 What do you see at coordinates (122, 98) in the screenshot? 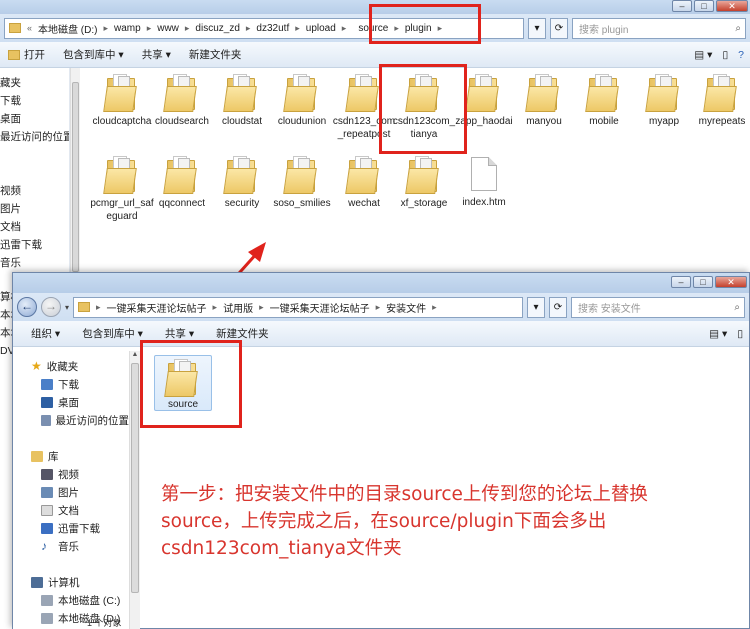
I see `folder-item: cloudcaptcha` at bounding box center [122, 98].